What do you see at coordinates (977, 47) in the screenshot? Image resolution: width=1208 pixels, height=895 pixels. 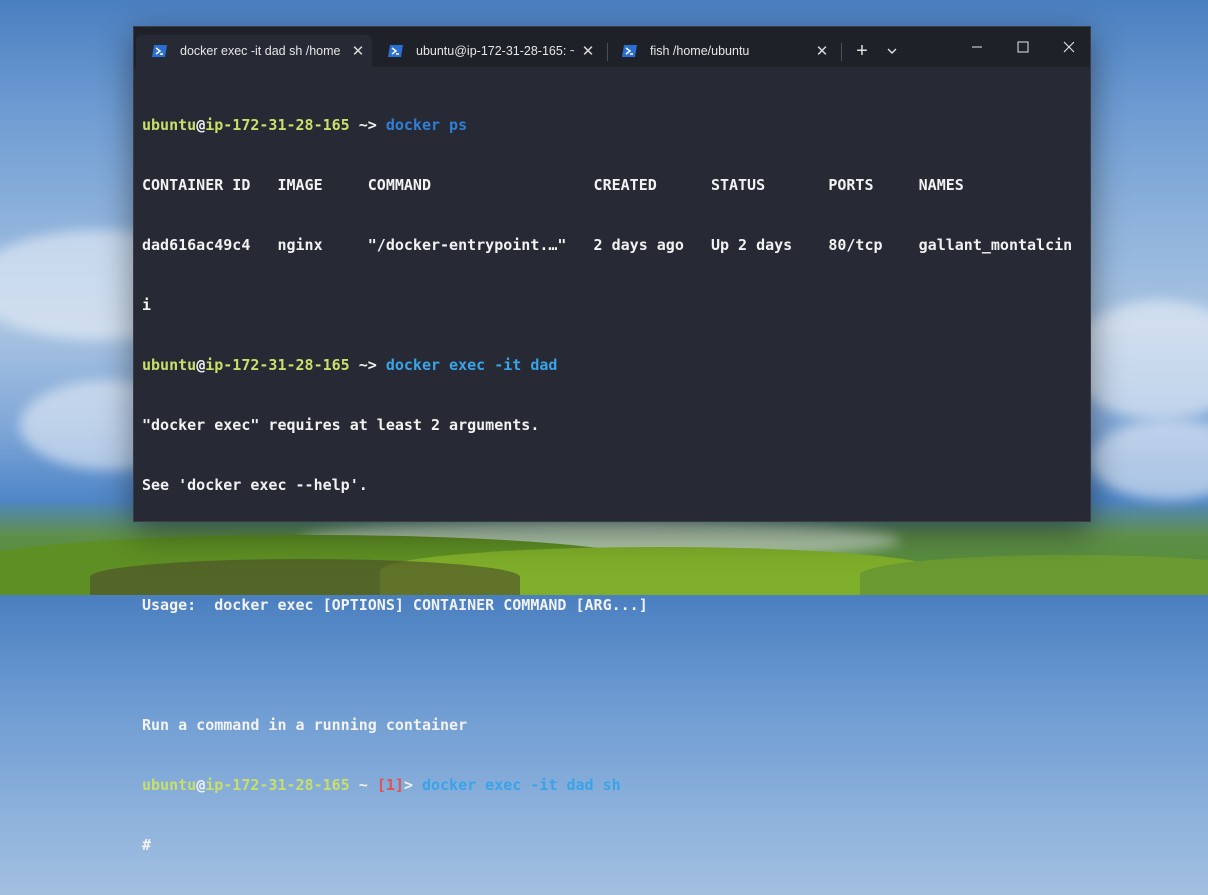 I see `minimize-button` at bounding box center [977, 47].